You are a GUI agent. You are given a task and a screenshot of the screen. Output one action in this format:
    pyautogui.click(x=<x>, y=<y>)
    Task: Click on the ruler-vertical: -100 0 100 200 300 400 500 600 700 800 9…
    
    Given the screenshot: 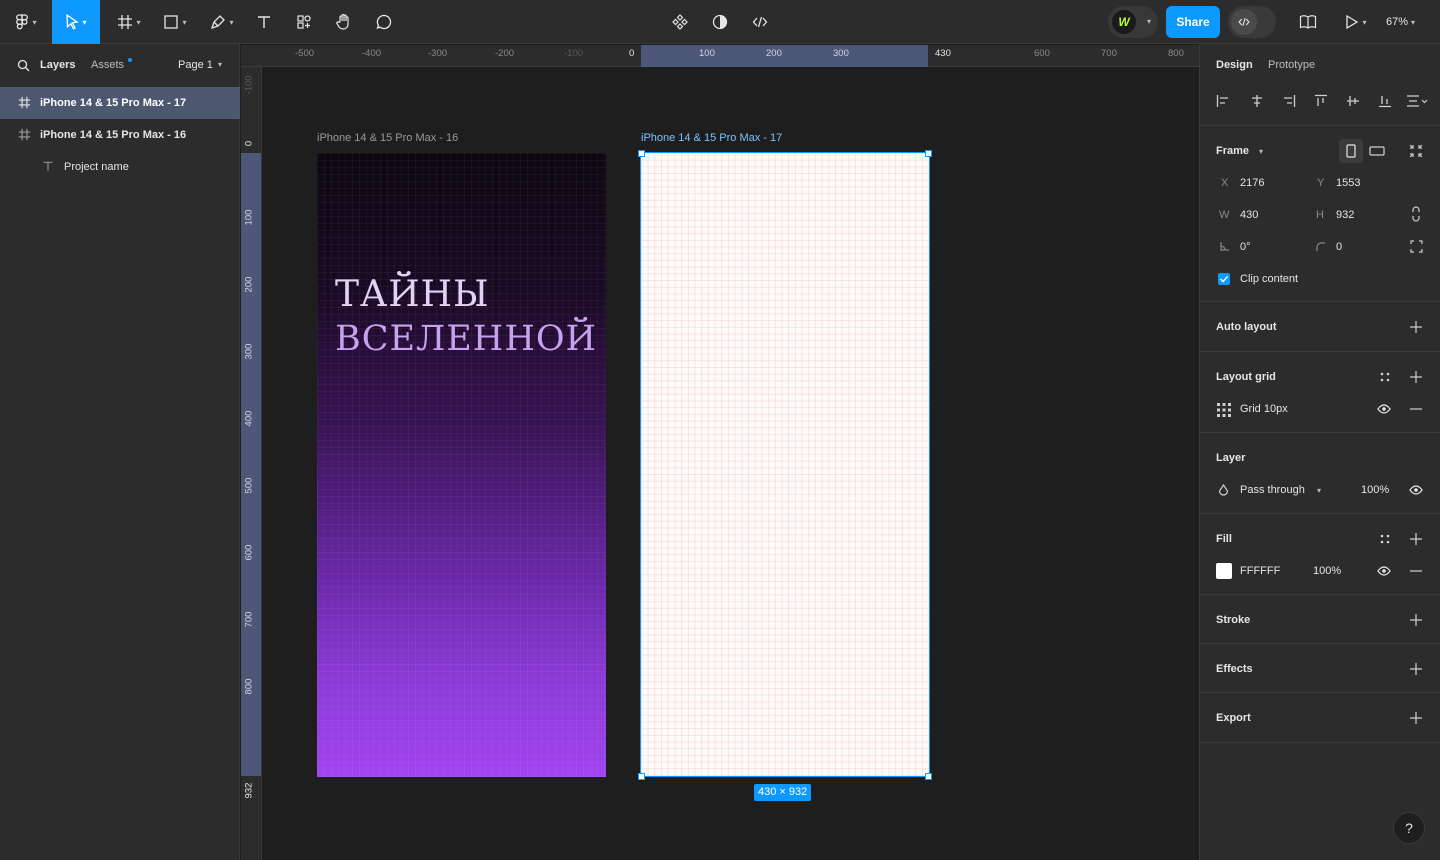 What is the action you would take?
    pyautogui.click(x=251, y=463)
    